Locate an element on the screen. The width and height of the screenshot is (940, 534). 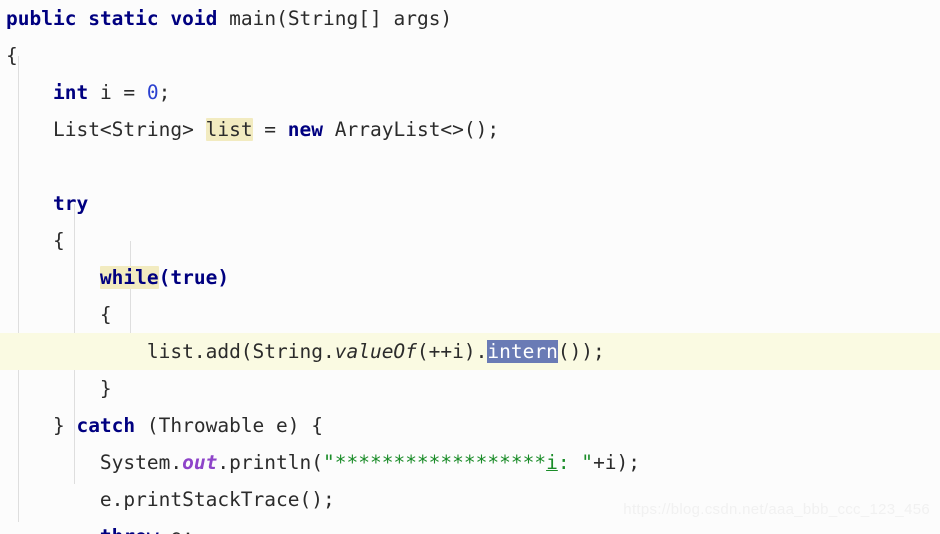
keyword-static: static is located at coordinates (123, 18).